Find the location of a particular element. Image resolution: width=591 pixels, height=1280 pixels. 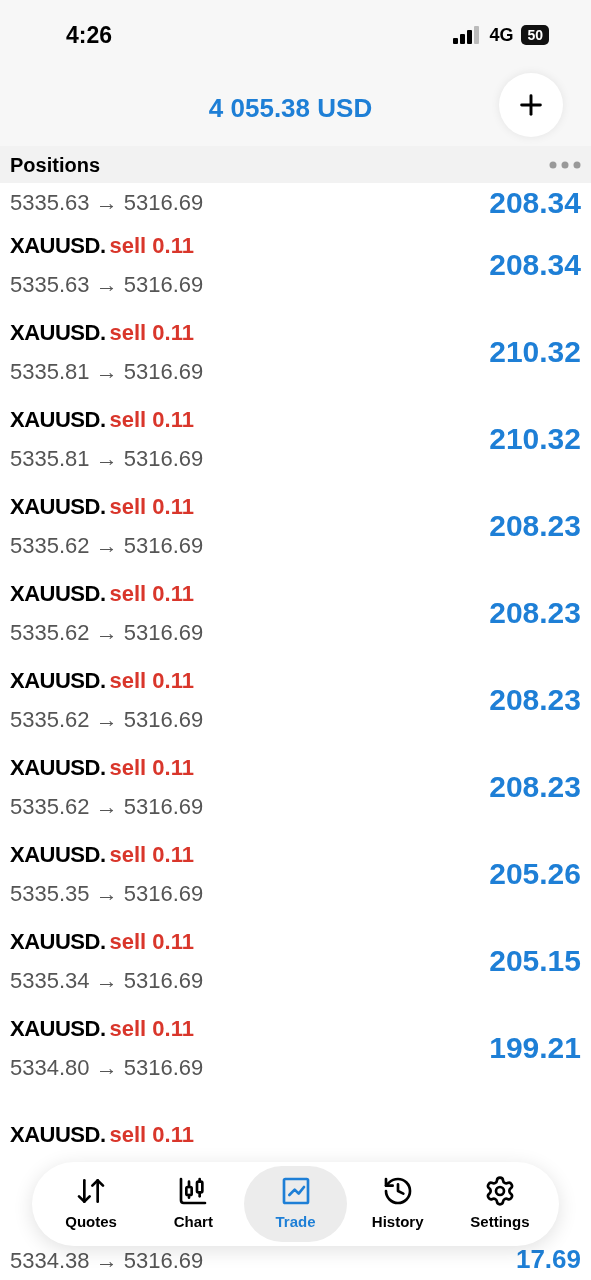

position-profit: 205.15 is located at coordinates (535, 961).